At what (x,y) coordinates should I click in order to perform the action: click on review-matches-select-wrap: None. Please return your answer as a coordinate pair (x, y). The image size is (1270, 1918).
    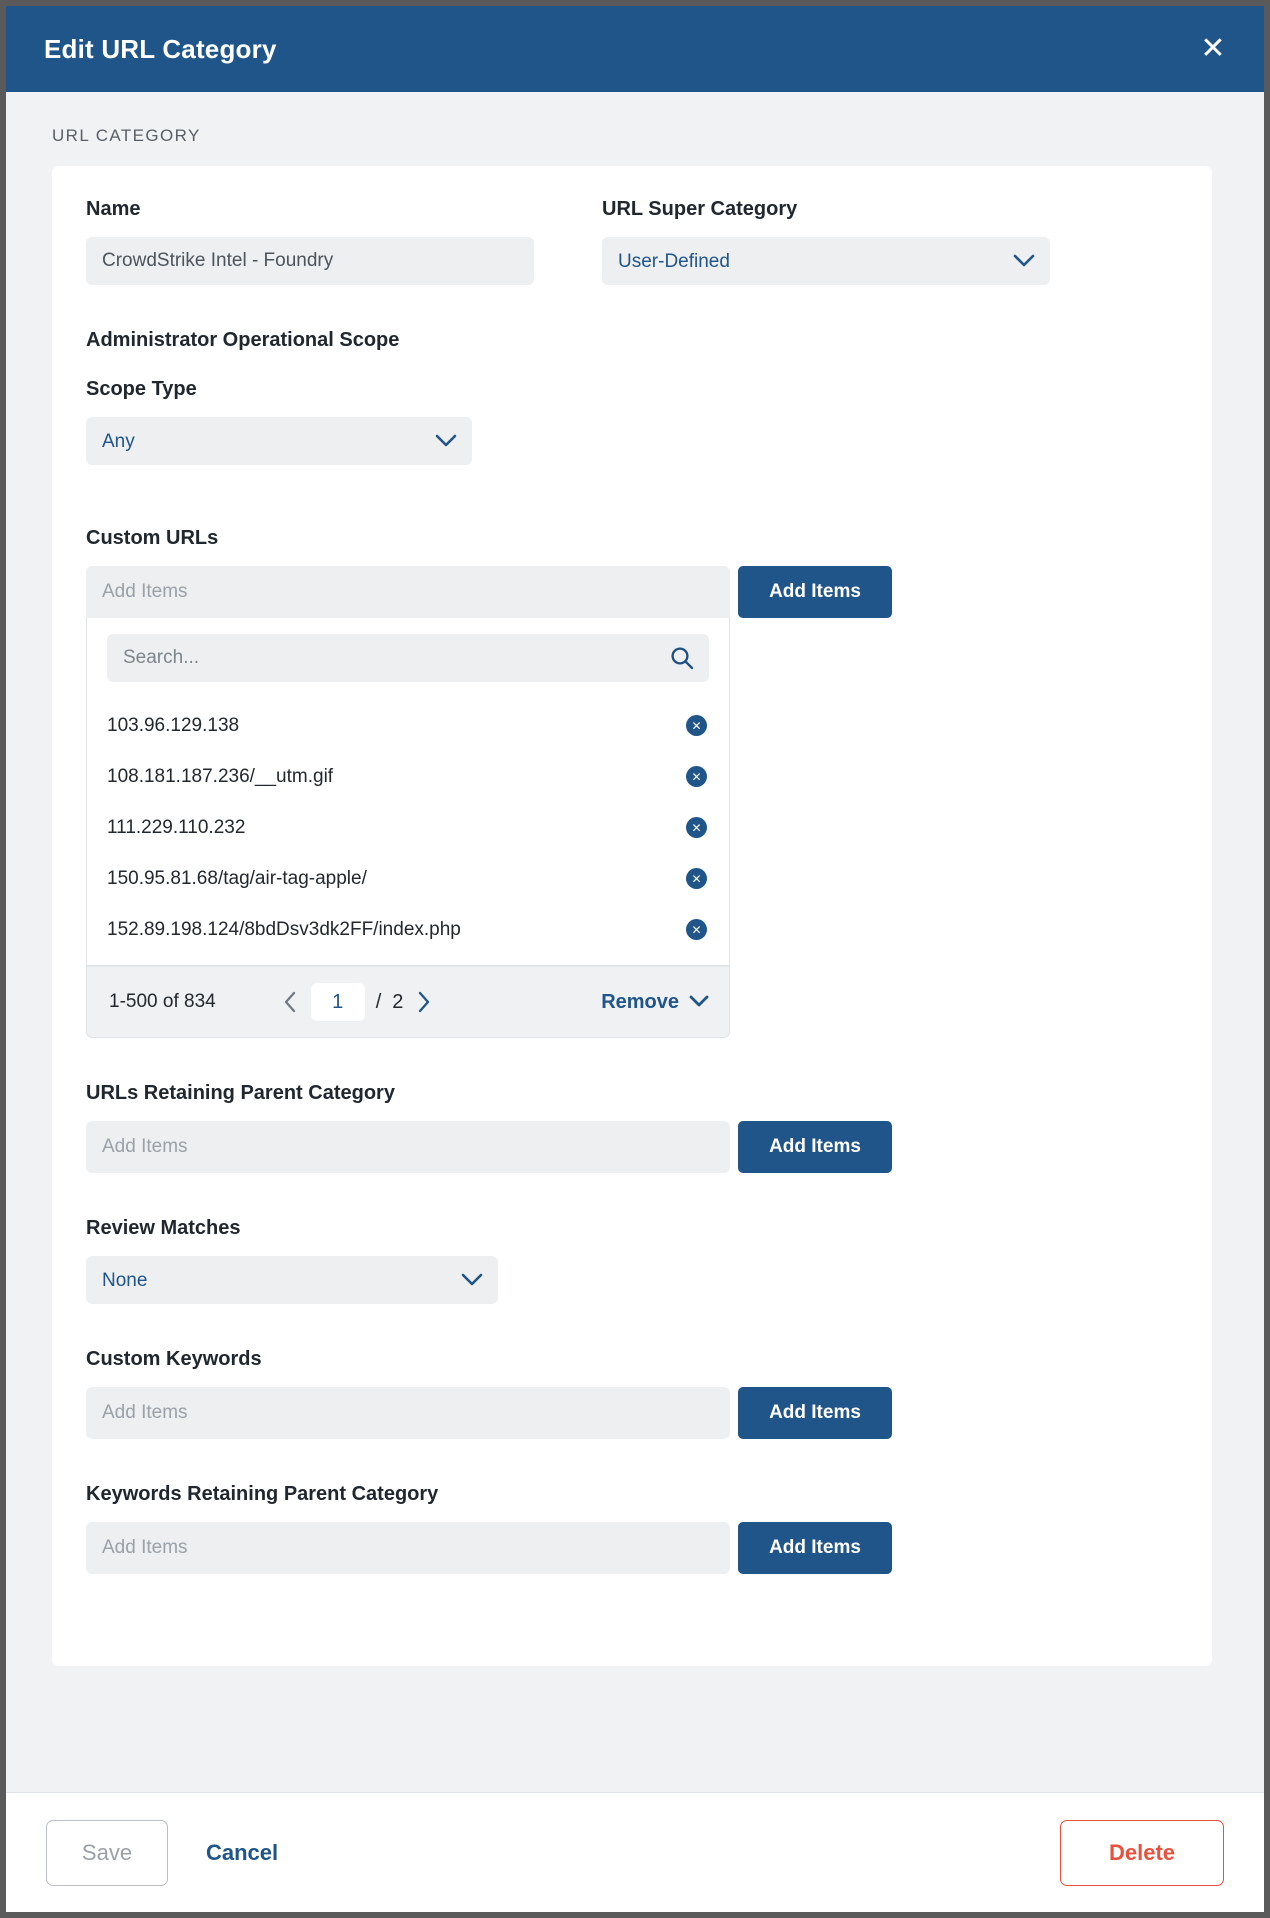
    Looking at the image, I should click on (292, 1280).